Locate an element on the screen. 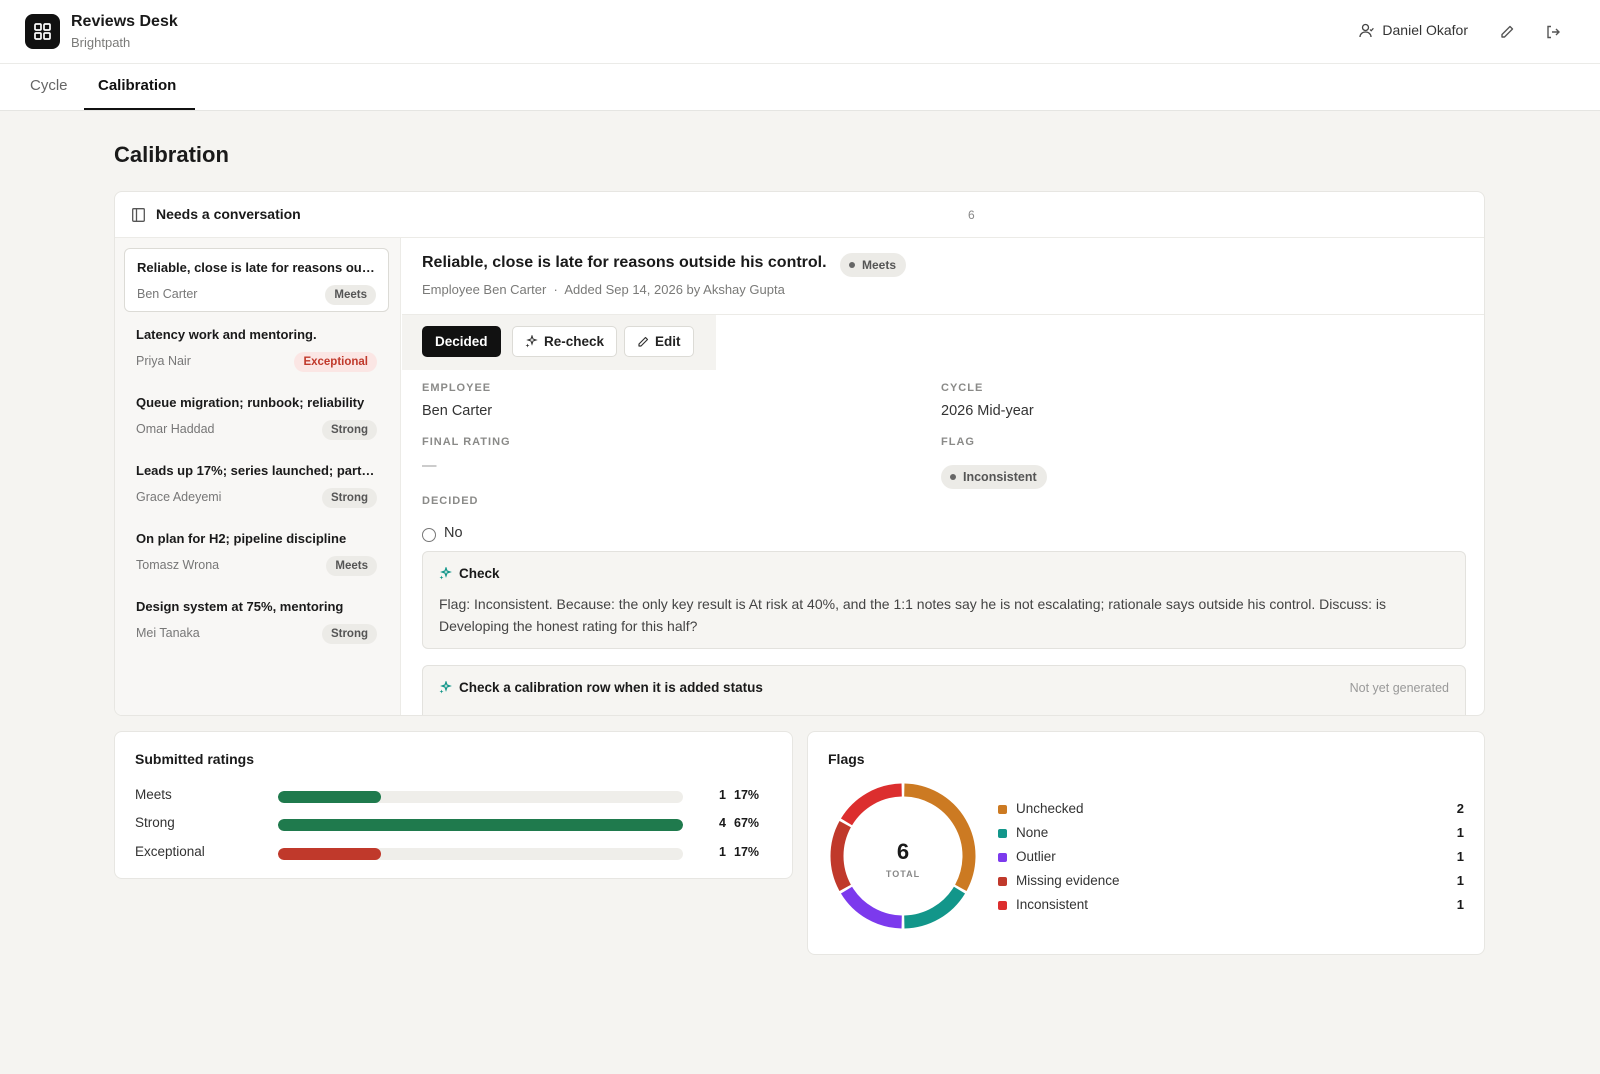 This screenshot has height=1074, width=1600. user-menu: Daniel Okafor is located at coordinates (1413, 30).